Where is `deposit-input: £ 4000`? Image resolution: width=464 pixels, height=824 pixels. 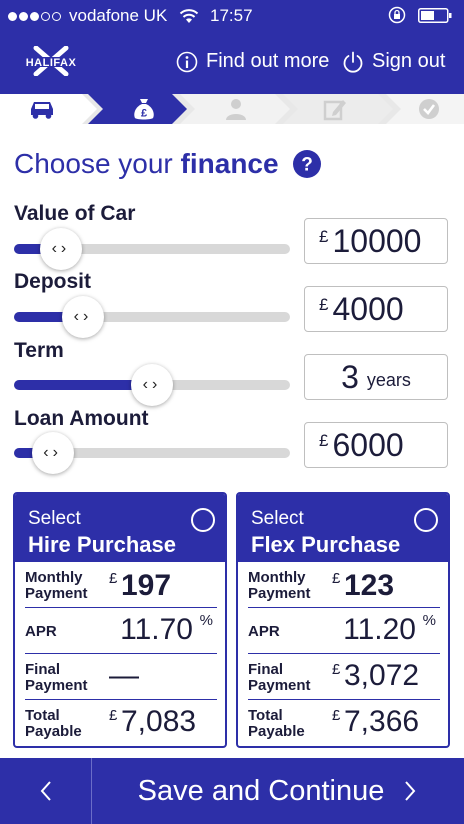 deposit-input: £ 4000 is located at coordinates (376, 309).